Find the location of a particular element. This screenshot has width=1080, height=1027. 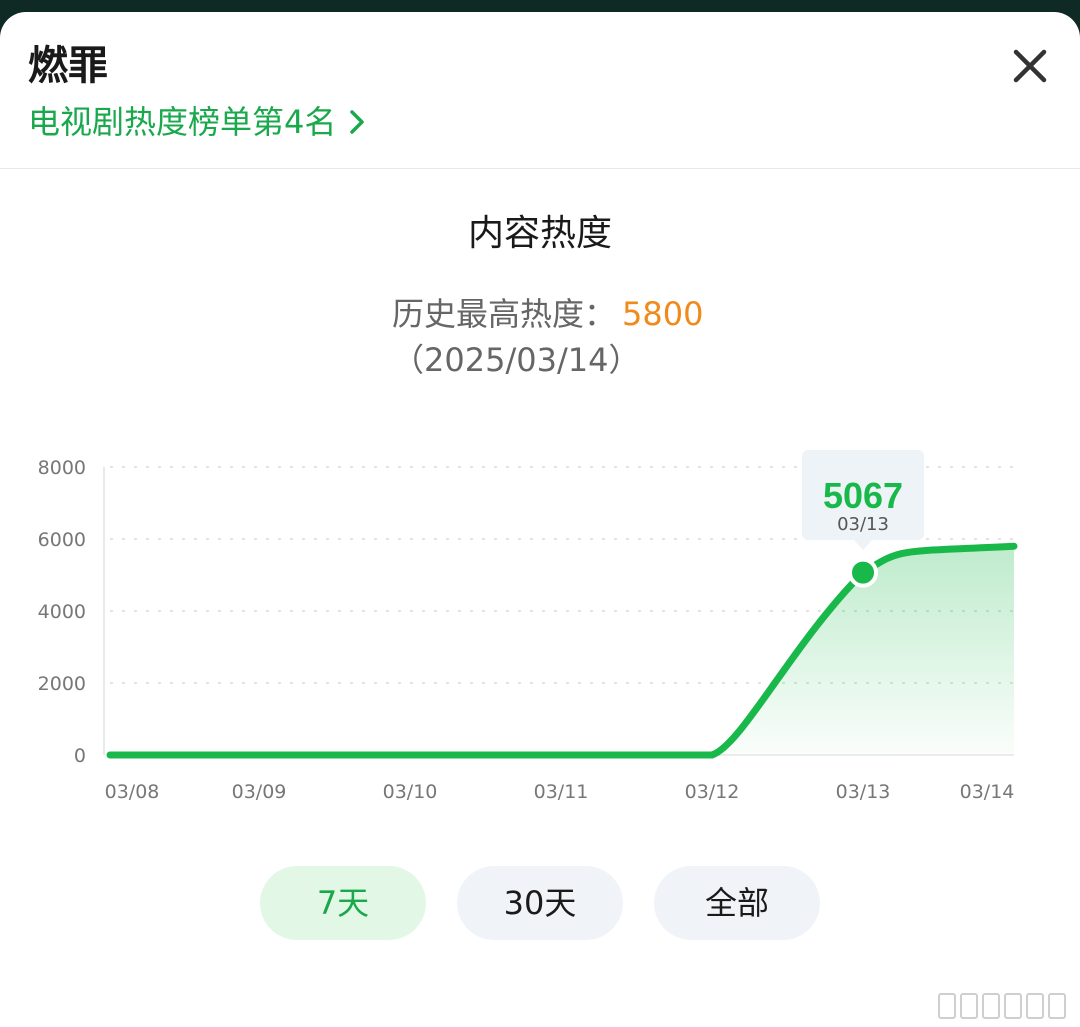

x-tick-label: 03/08 is located at coordinates (132, 792).